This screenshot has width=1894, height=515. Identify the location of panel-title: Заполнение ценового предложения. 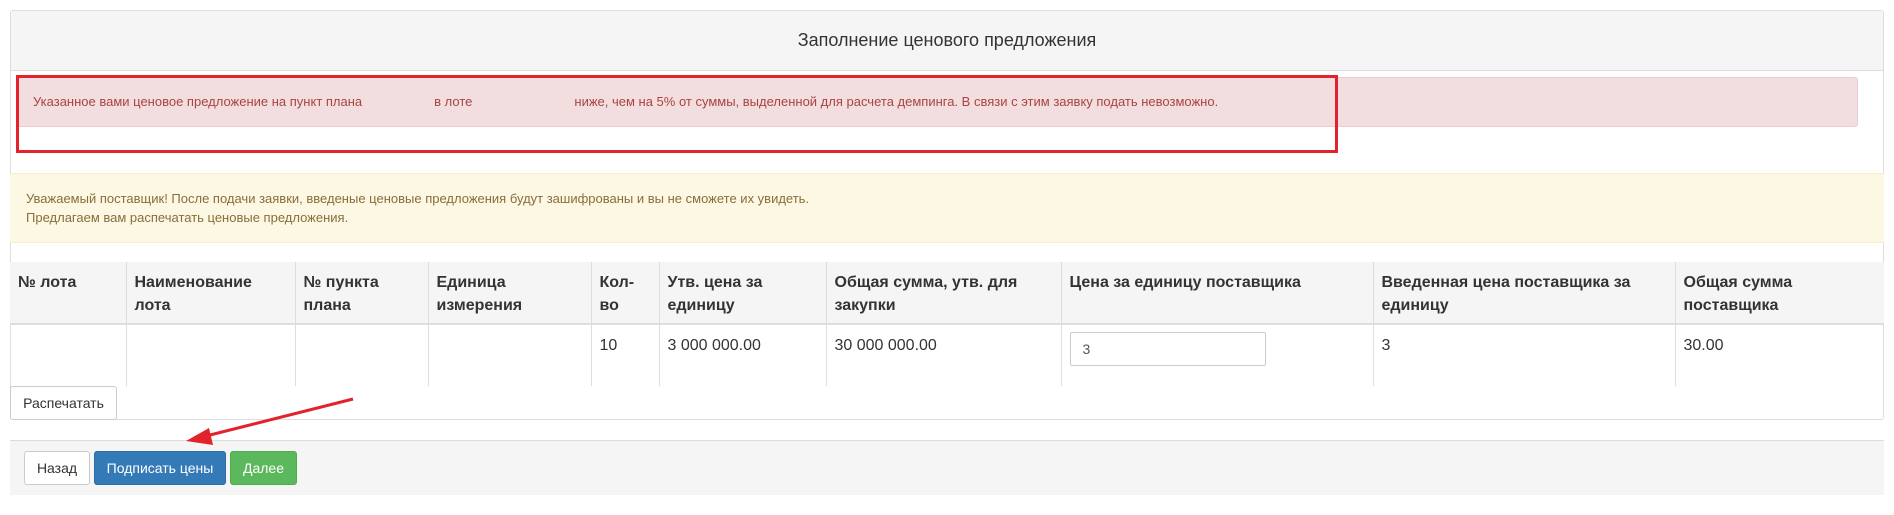
(947, 41).